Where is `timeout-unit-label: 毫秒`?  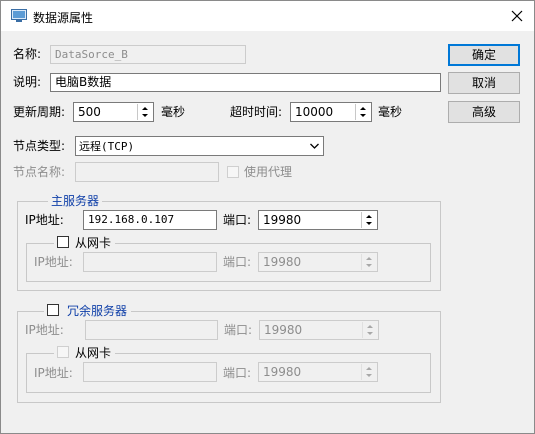 timeout-unit-label: 毫秒 is located at coordinates (390, 112).